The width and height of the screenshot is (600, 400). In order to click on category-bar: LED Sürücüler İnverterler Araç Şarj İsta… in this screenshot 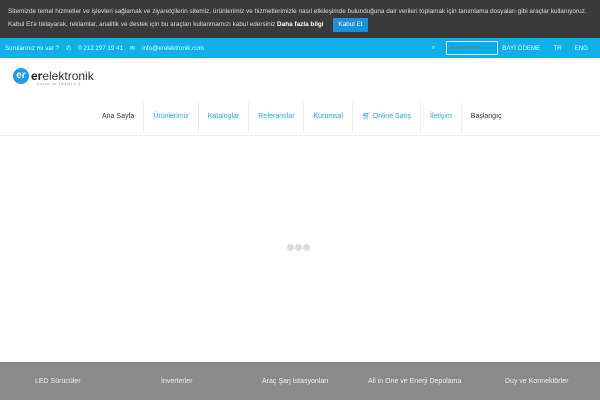, I will do `click(300, 381)`.